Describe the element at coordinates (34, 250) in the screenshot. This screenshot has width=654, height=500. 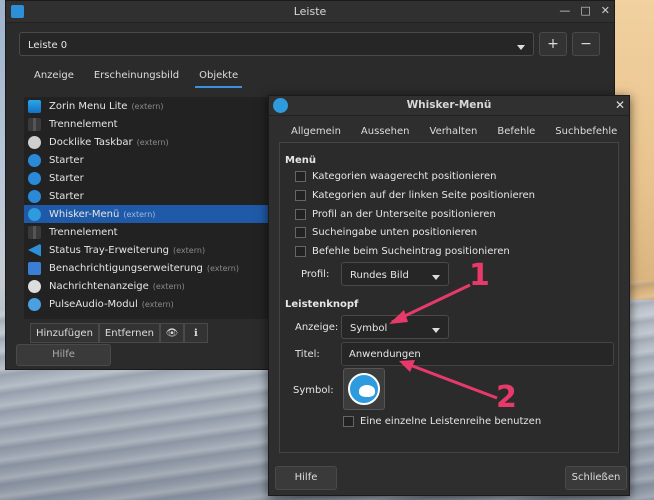
I see `tray-icon` at that location.